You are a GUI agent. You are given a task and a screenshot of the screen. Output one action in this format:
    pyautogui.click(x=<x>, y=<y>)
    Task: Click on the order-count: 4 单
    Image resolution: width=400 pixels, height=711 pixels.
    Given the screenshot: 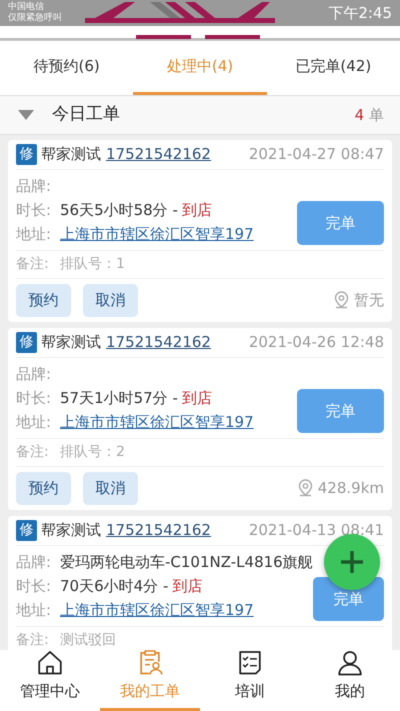 What is the action you would take?
    pyautogui.click(x=369, y=115)
    